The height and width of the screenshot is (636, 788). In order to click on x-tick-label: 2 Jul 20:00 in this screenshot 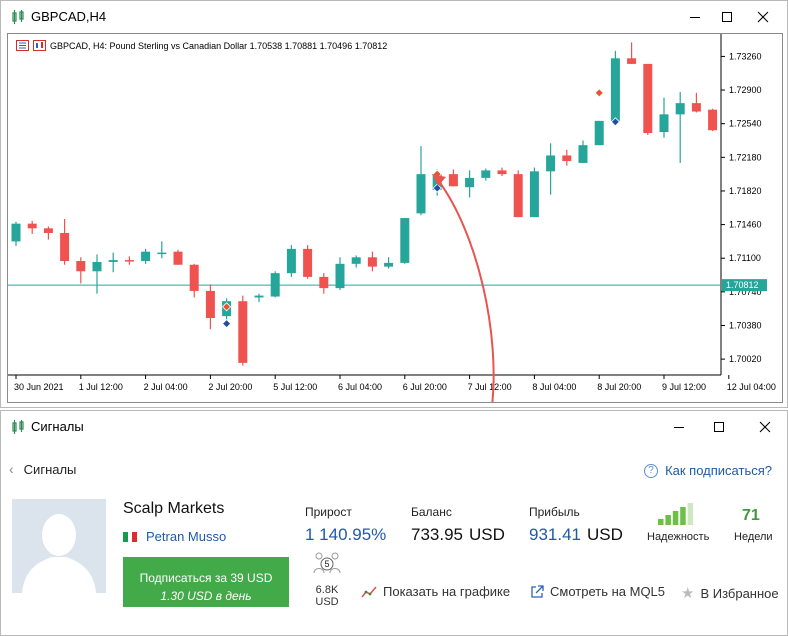, I will do `click(230, 387)`.